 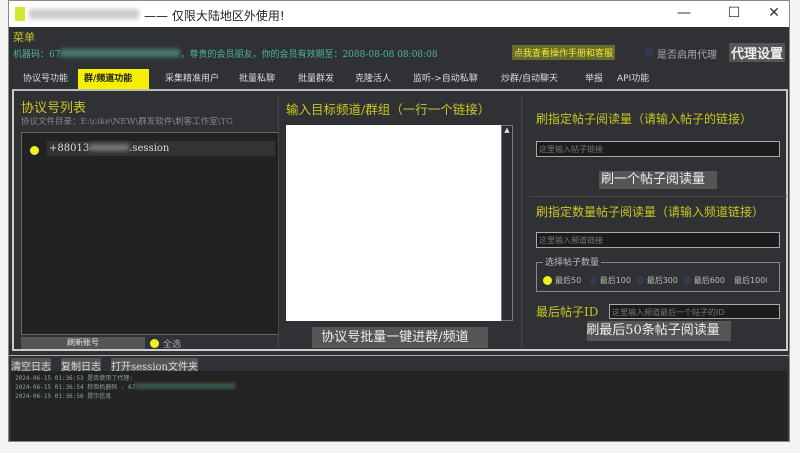 What do you see at coordinates (214, 16) in the screenshot?
I see `window-title: —— 仅限大陆地区外使用!` at bounding box center [214, 16].